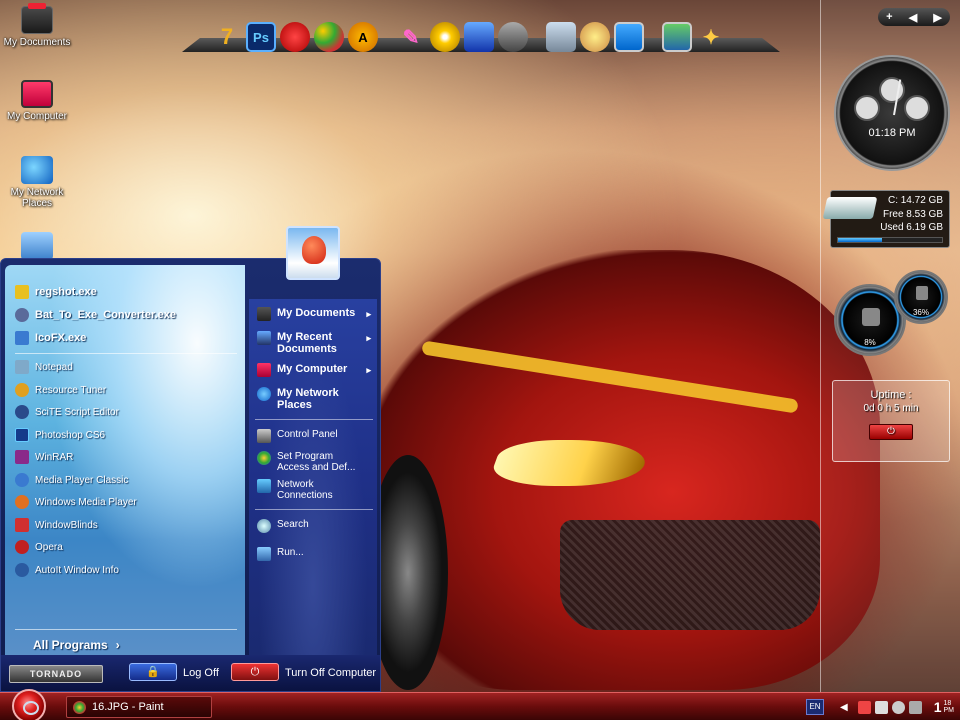 This screenshot has height=720, width=960. Describe the element at coordinates (595, 37) in the screenshot. I see `brush-icon` at that location.